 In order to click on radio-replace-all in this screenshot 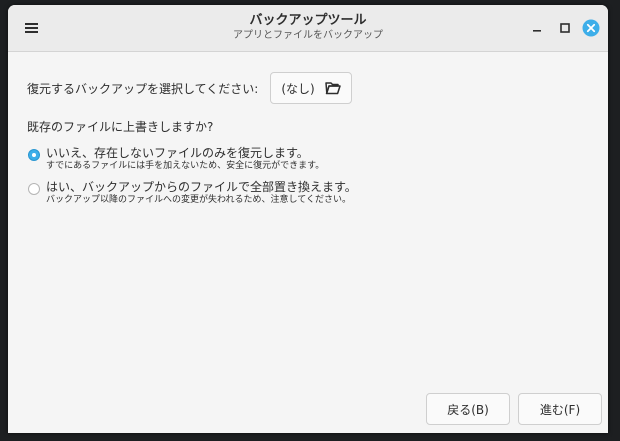, I will do `click(34, 189)`.